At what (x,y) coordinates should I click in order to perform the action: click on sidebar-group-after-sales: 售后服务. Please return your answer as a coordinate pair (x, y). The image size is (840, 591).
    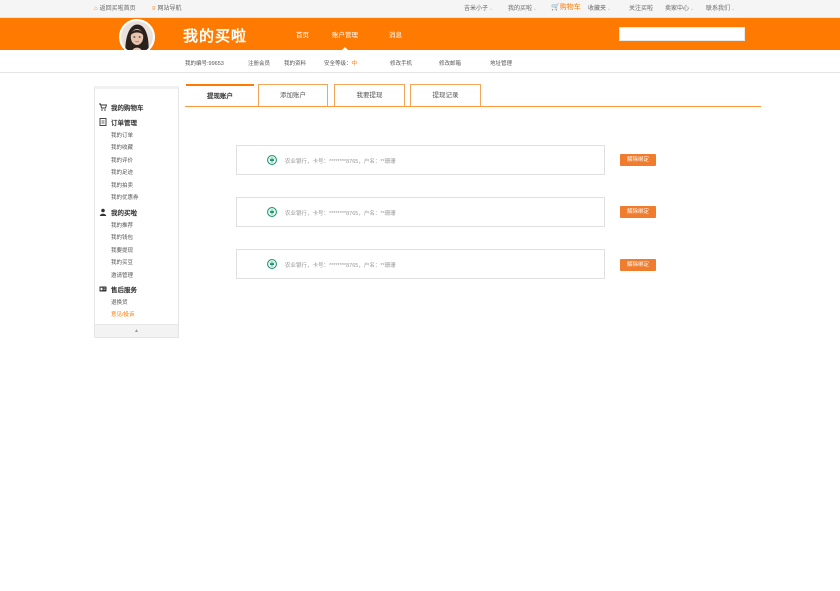
    Looking at the image, I should click on (118, 289).